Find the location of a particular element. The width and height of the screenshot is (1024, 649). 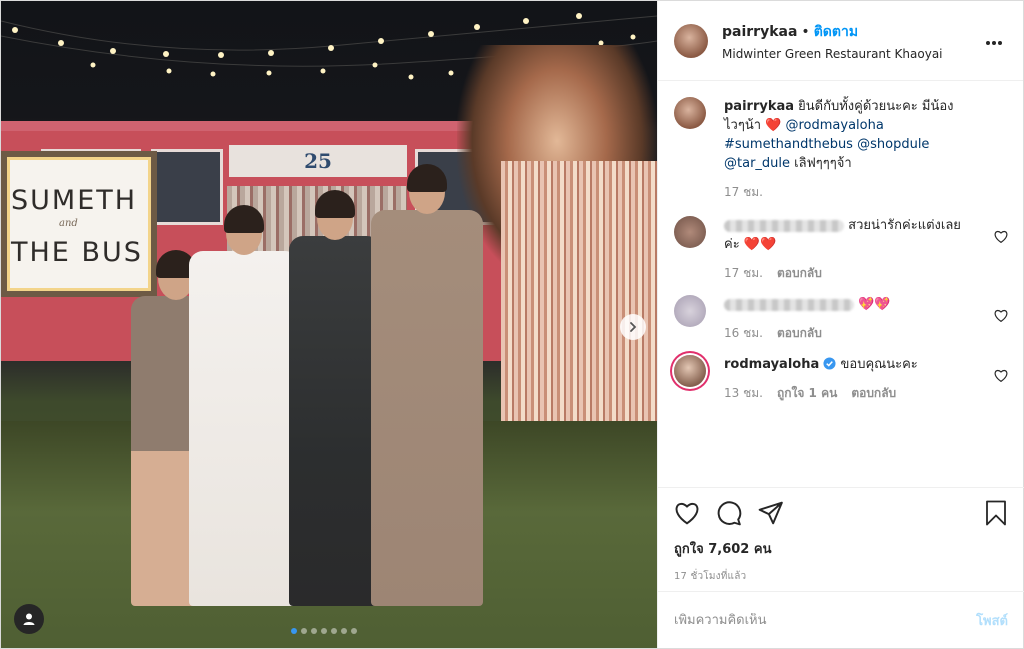

sign-line-1: SUMETH is located at coordinates (74, 200).